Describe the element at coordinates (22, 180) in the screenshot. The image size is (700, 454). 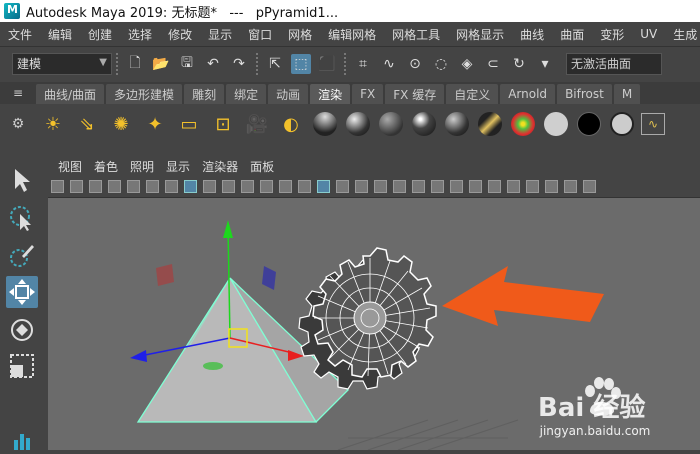
I see `select-tool-icon` at that location.